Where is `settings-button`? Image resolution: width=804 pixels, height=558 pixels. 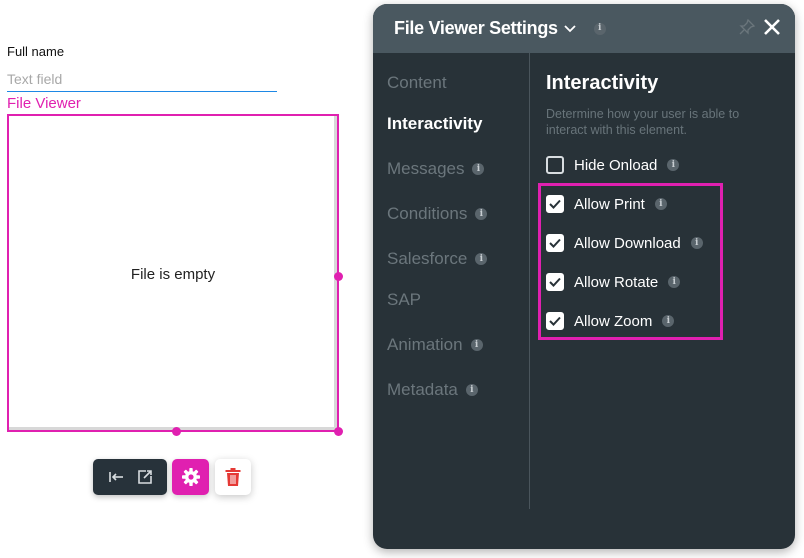
settings-button is located at coordinates (190, 477).